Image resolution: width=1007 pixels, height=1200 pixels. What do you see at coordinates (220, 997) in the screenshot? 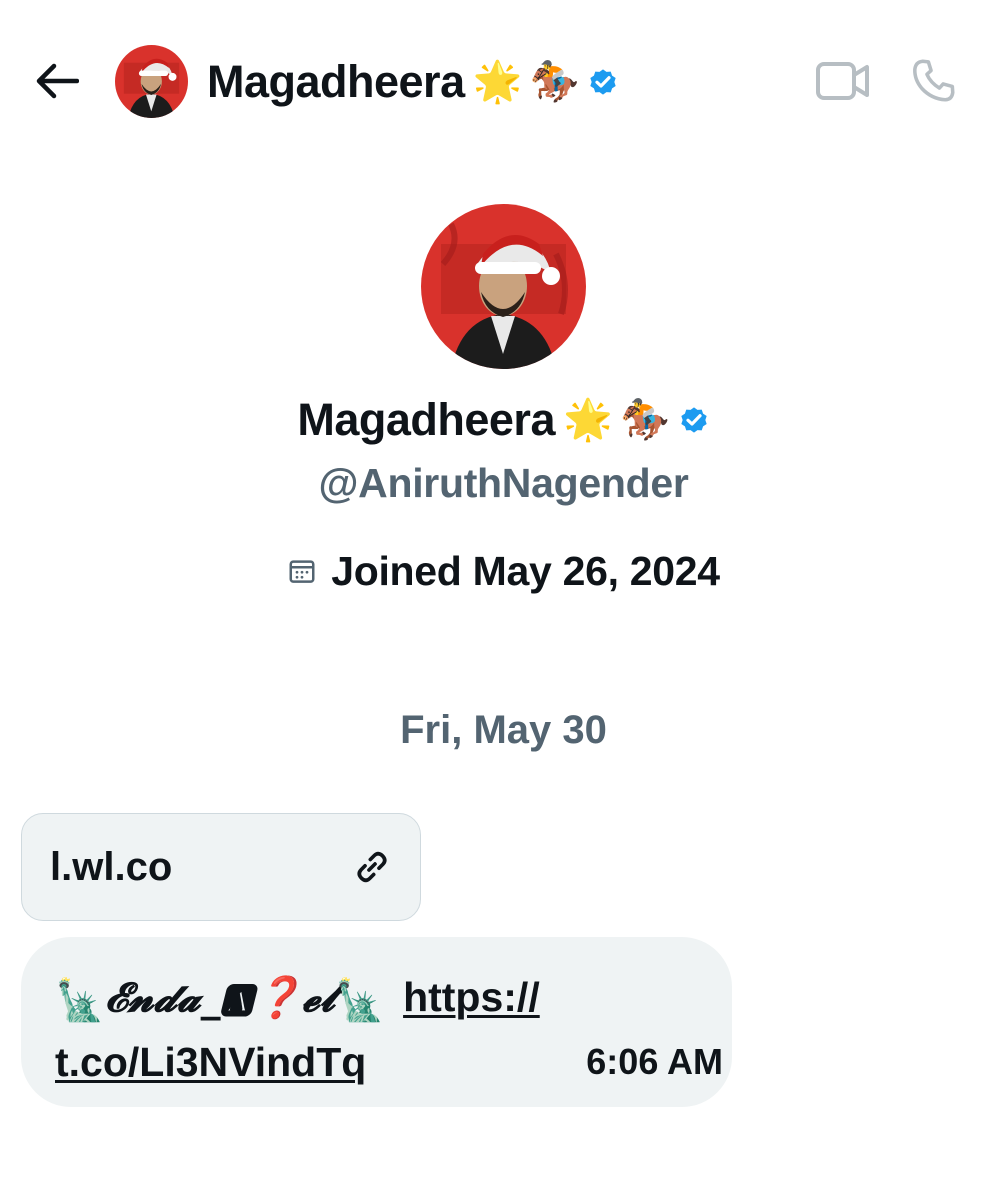
I see `decorated-text: 𝓔𝓷𝓭𝓪_🅰❓𝓮𝓽` at bounding box center [220, 997].